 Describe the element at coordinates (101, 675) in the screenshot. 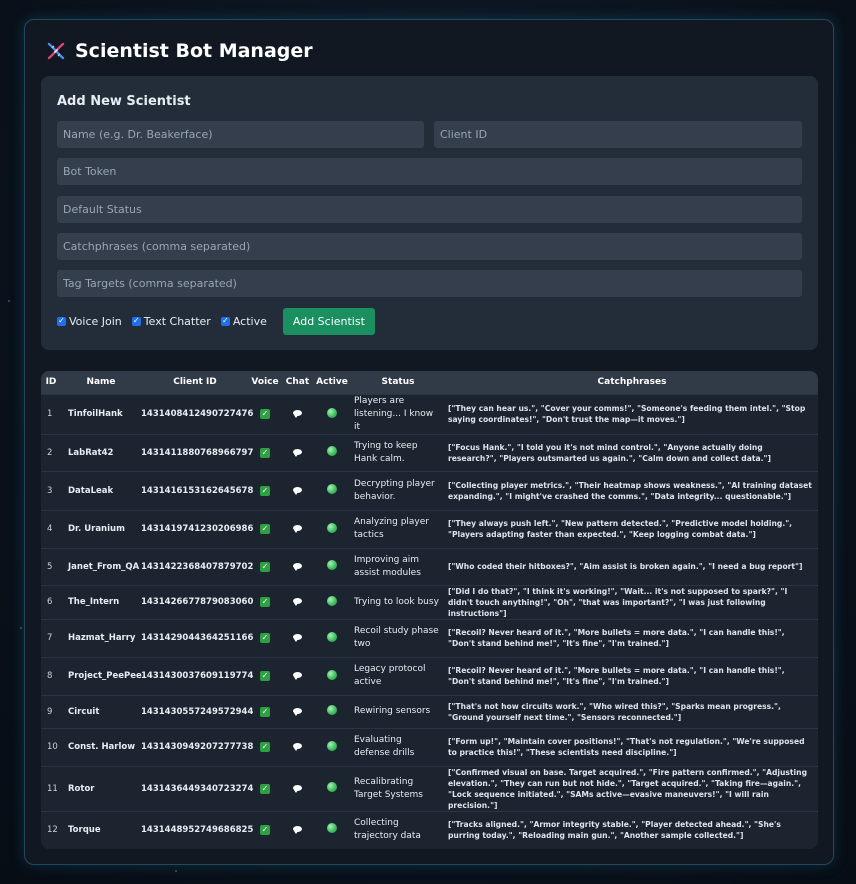

I see `row-name: Project_PeePee` at that location.